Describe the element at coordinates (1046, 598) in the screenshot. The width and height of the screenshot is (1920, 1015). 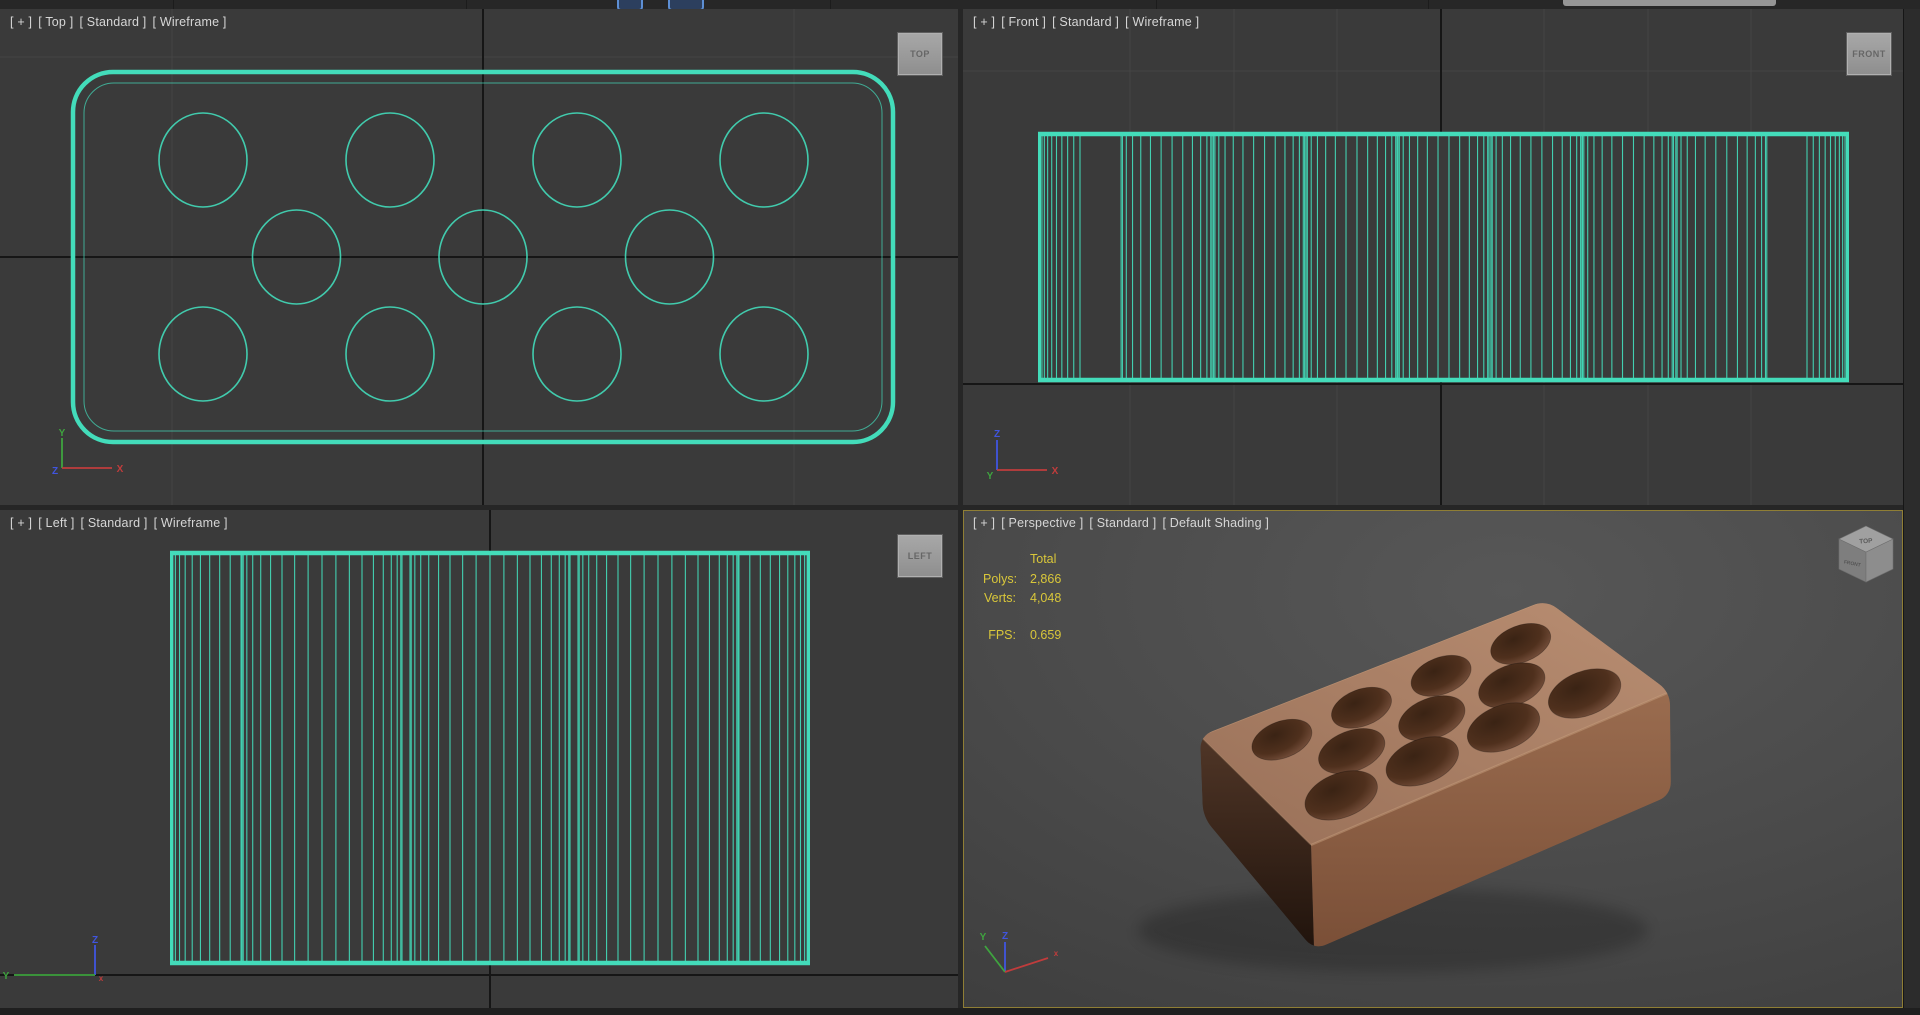
I see `stats-value: 4,048` at that location.